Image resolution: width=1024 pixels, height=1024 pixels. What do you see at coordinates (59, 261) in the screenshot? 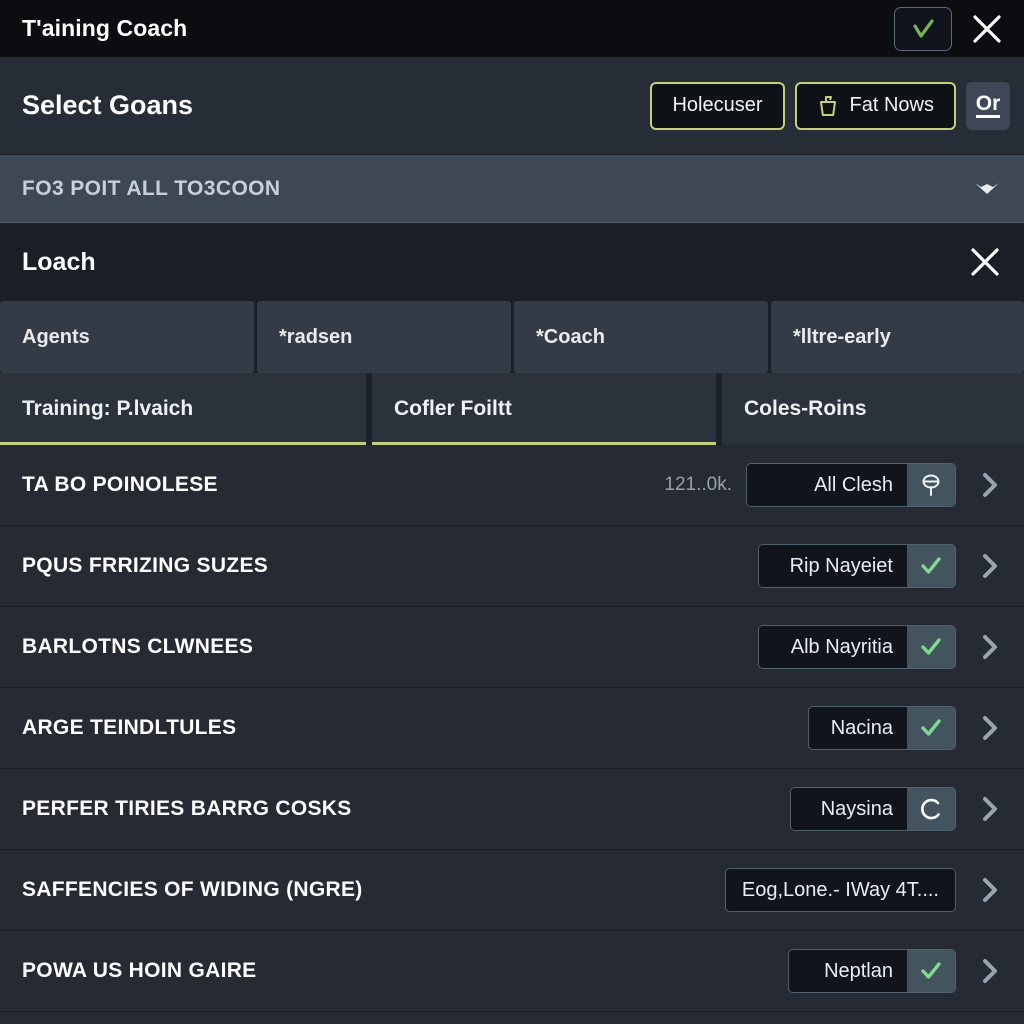
I see `dialog-title: Loach` at bounding box center [59, 261].